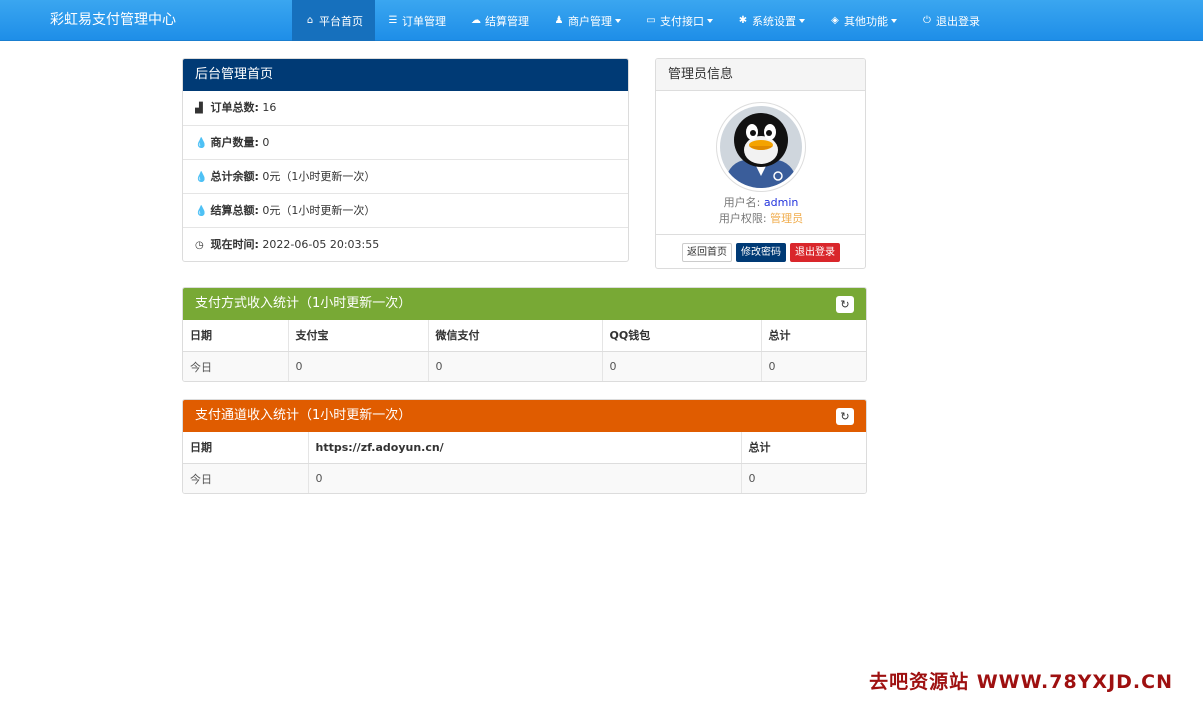 The height and width of the screenshot is (718, 1203). I want to click on channel-stats-table: 日期 https://zf.adoyun.cn/ 总计 今日 0 0, so click(524, 462).